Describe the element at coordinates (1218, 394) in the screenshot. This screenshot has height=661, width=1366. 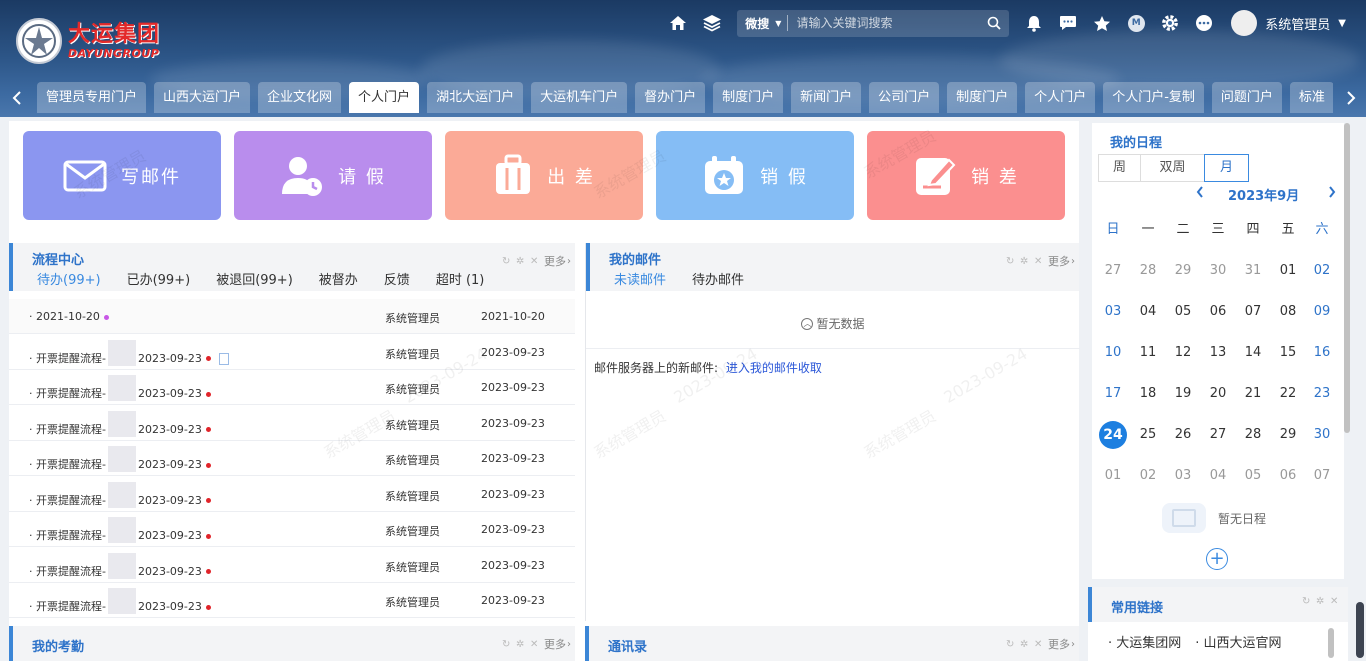
I see `calendar-day: 20` at that location.